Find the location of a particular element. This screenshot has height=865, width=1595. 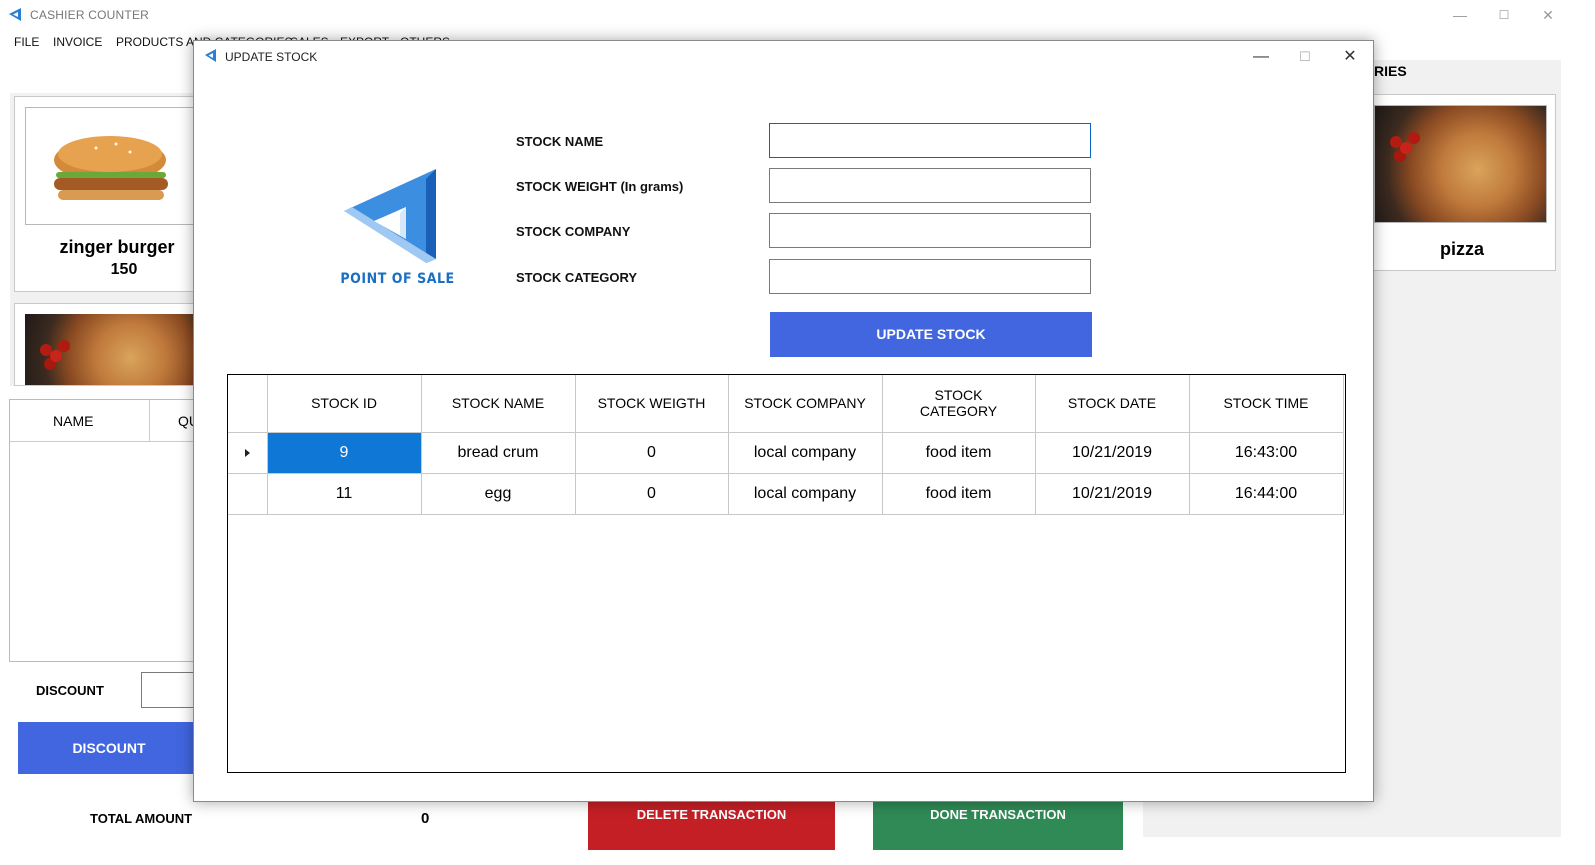

row-header-corner is located at coordinates (248, 404).